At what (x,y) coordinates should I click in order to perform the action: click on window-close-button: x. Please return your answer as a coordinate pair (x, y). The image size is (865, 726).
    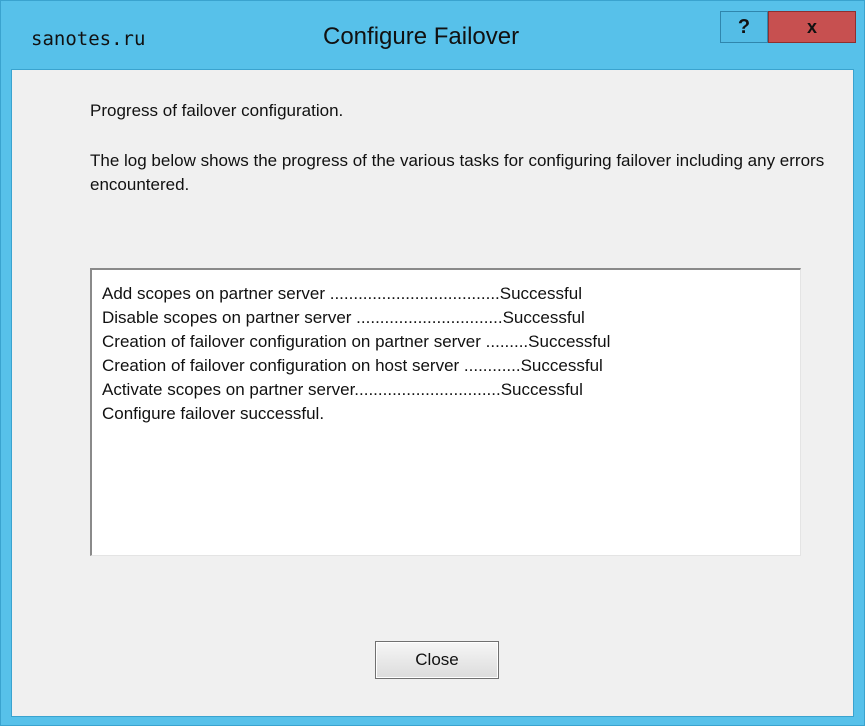
    Looking at the image, I should click on (812, 27).